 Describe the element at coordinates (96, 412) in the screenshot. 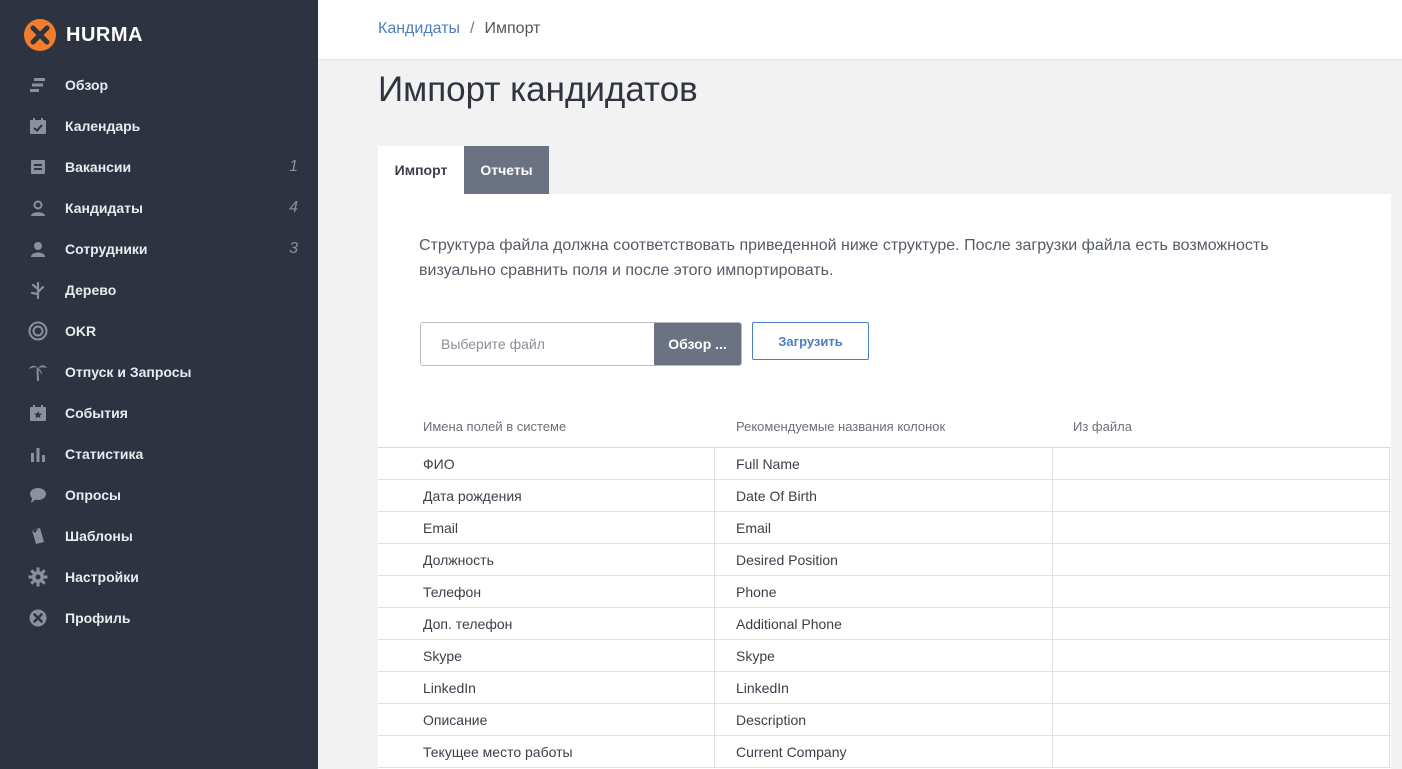

I see `sidebar-item-label: События` at that location.